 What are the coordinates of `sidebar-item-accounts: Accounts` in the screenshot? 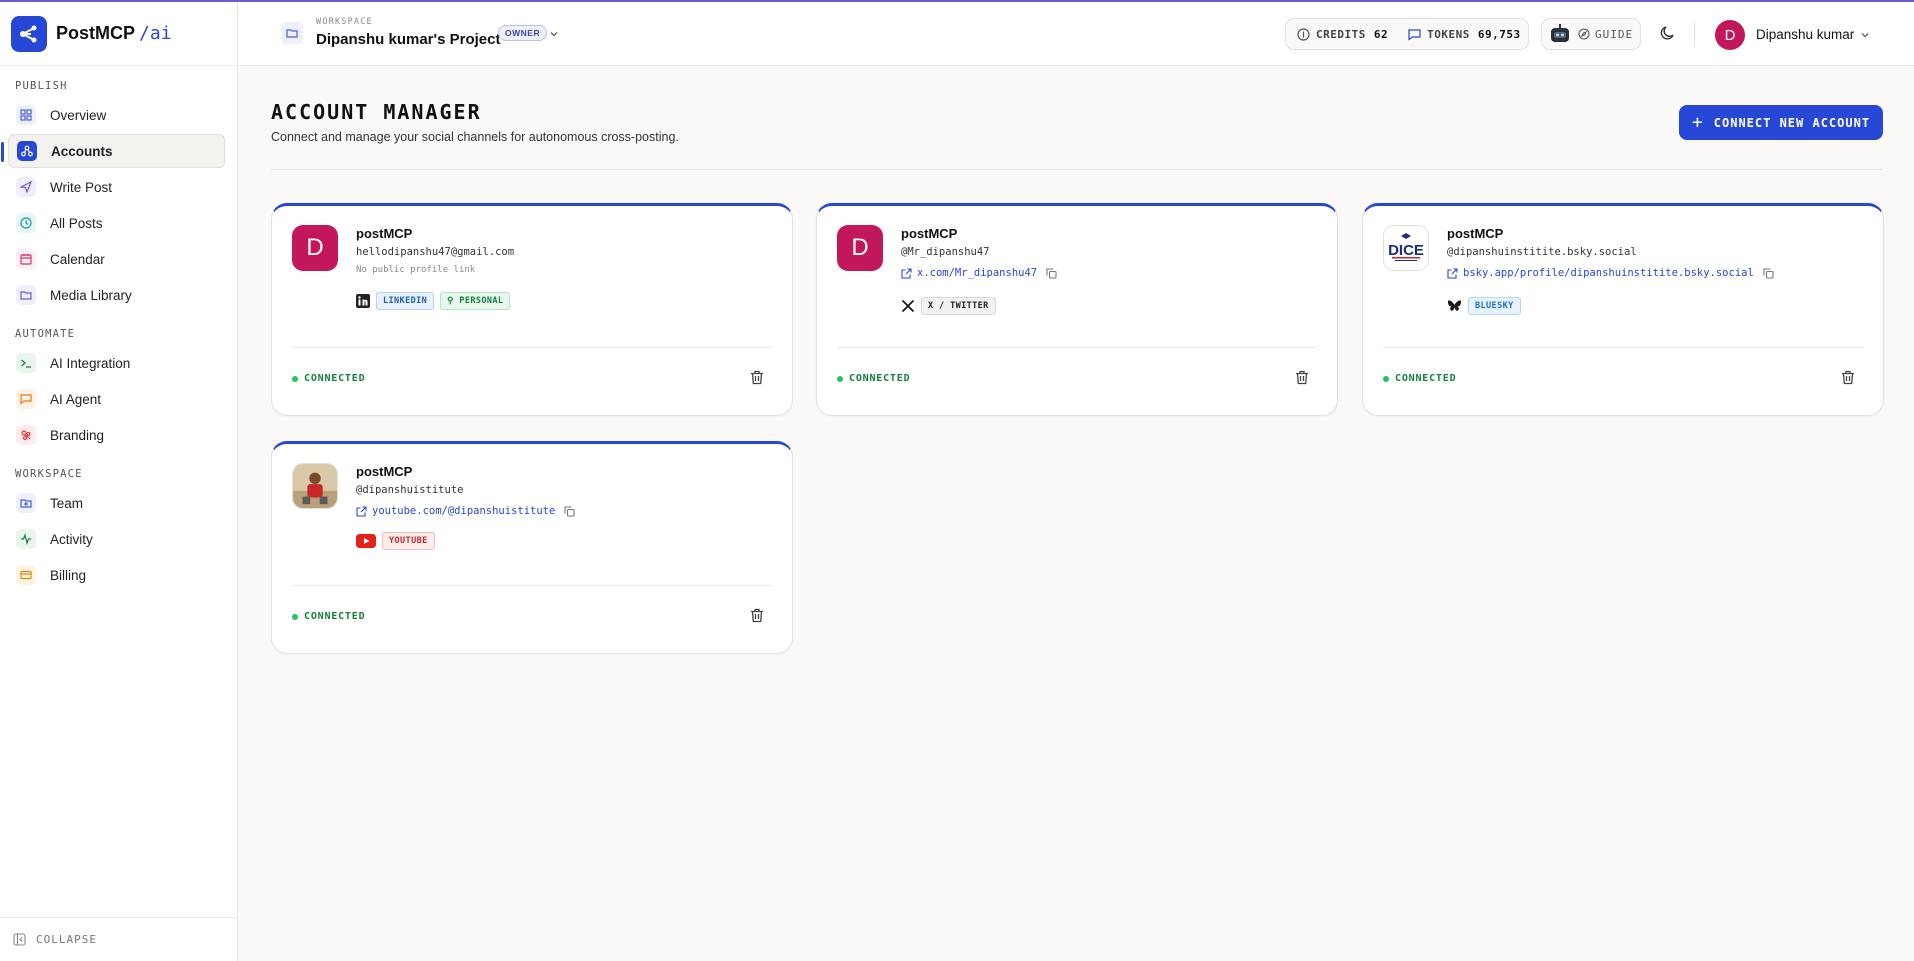 It's located at (113, 151).